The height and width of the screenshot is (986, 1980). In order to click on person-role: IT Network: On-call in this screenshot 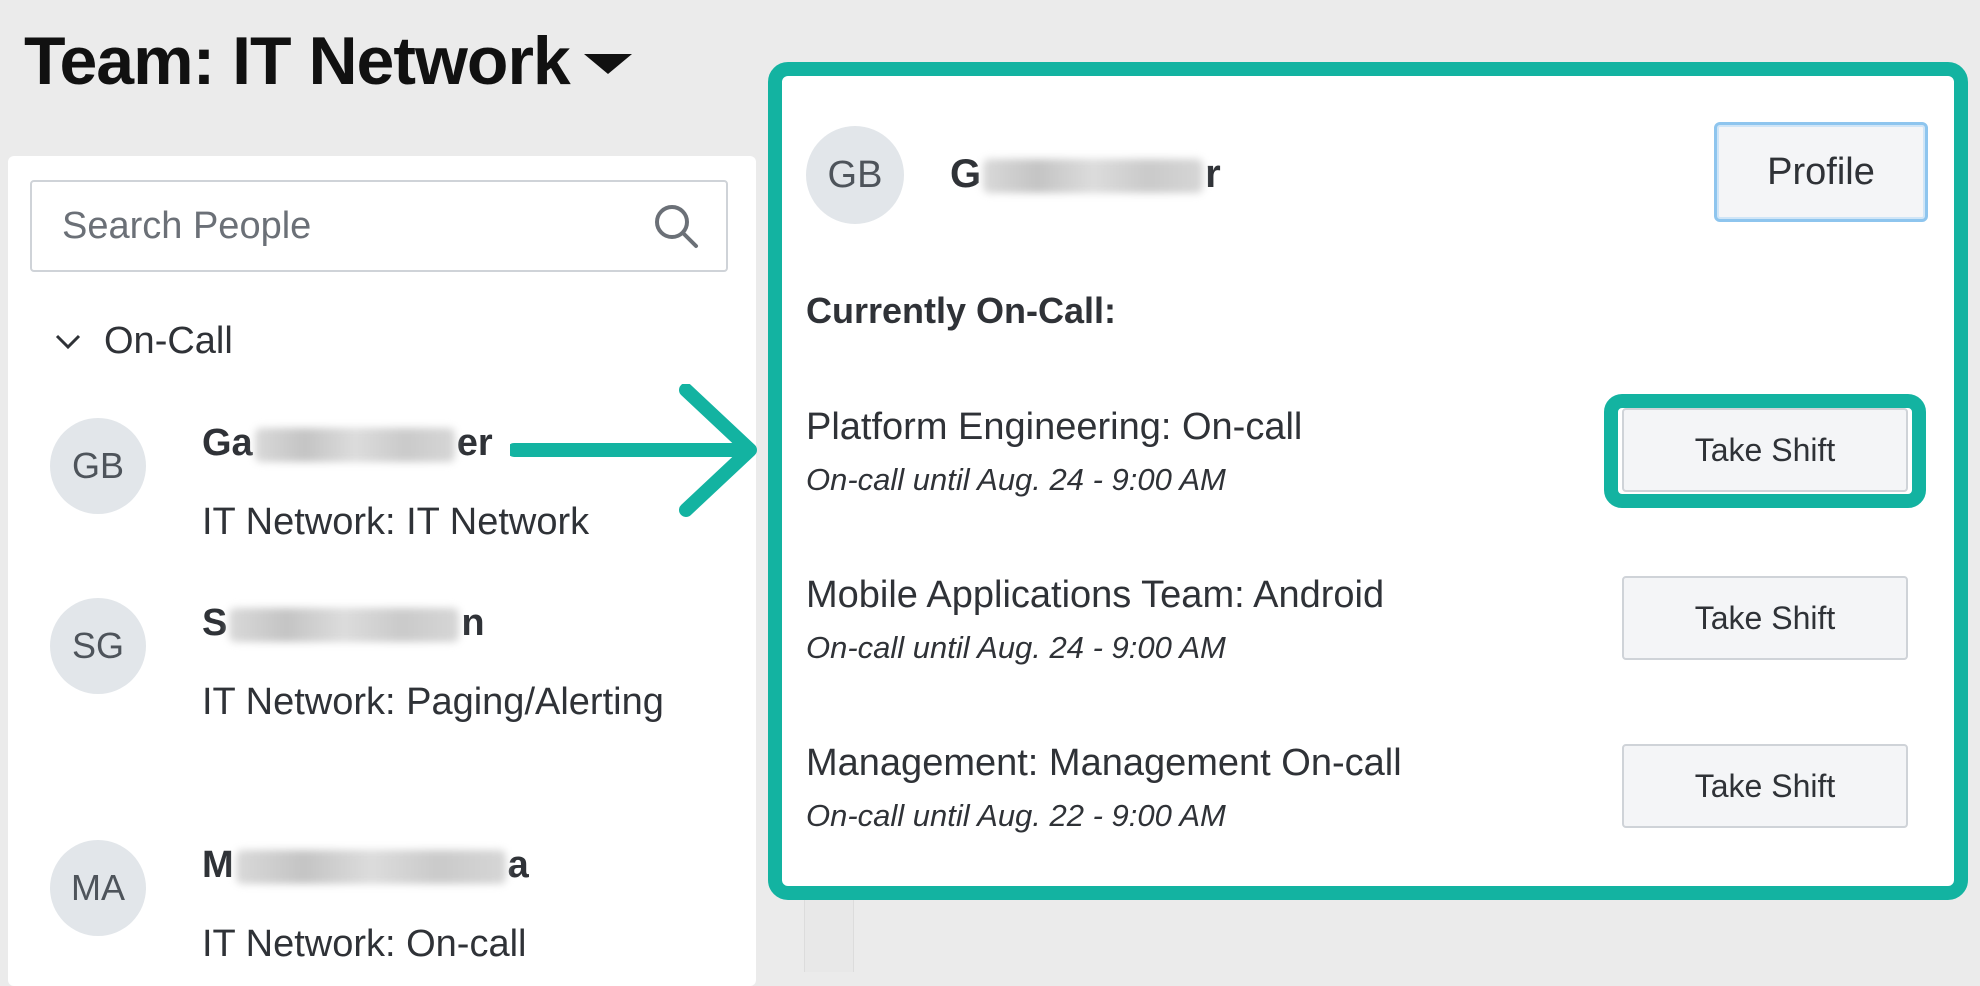, I will do `click(364, 944)`.